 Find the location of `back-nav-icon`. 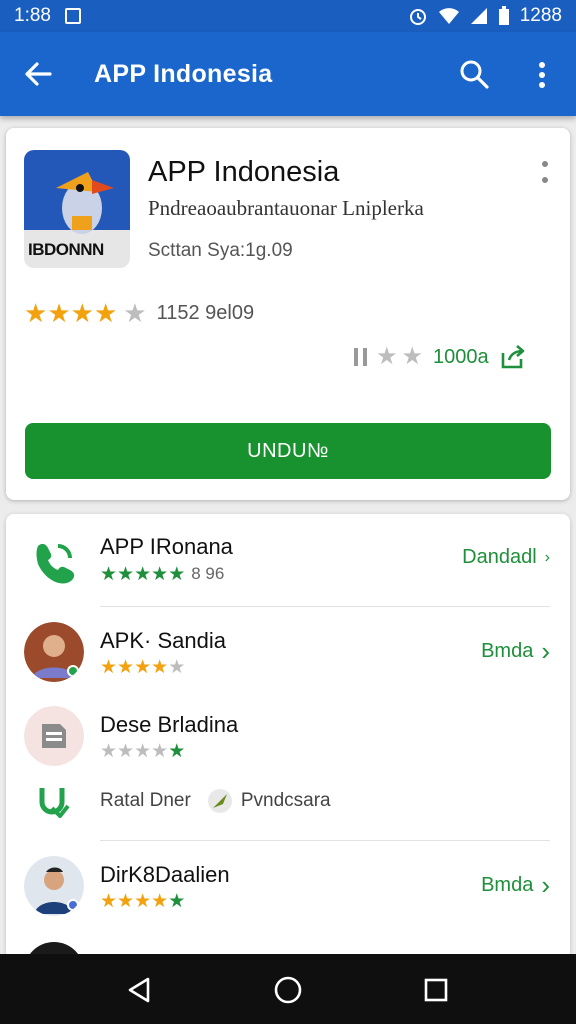

back-nav-icon is located at coordinates (140, 990).